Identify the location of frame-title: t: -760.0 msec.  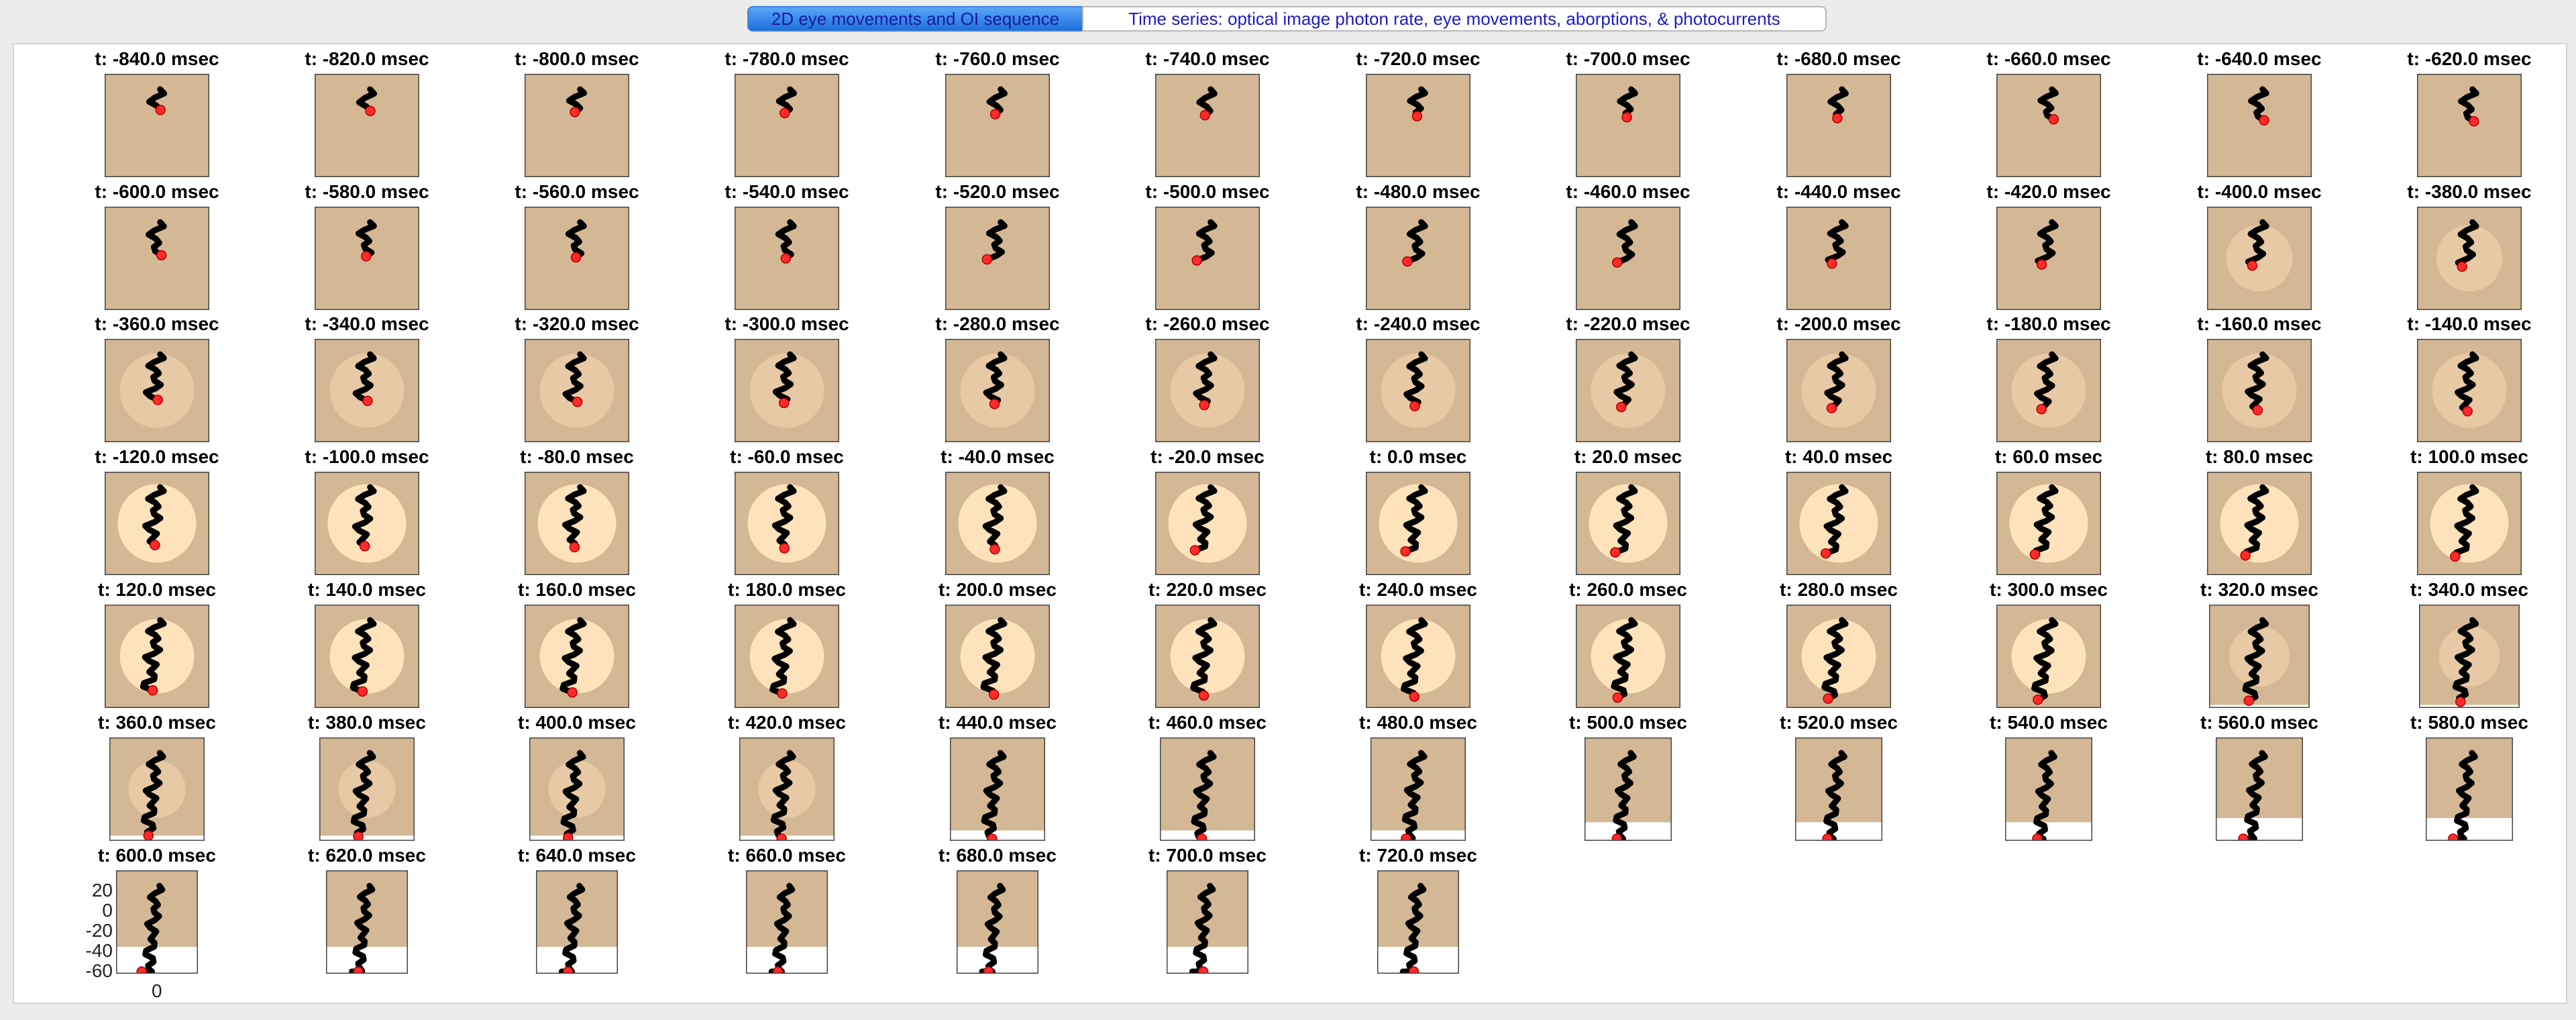
(997, 58).